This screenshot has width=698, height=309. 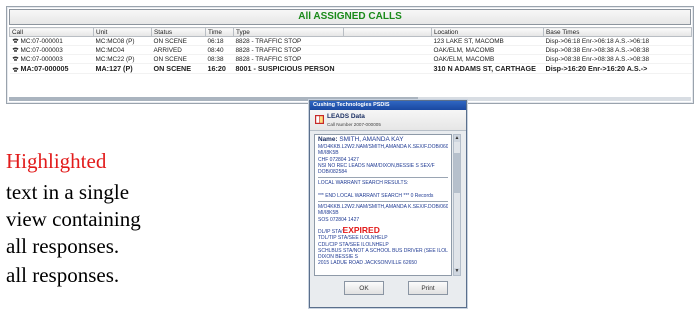 What do you see at coordinates (387, 32) in the screenshot?
I see `col-header-blank` at bounding box center [387, 32].